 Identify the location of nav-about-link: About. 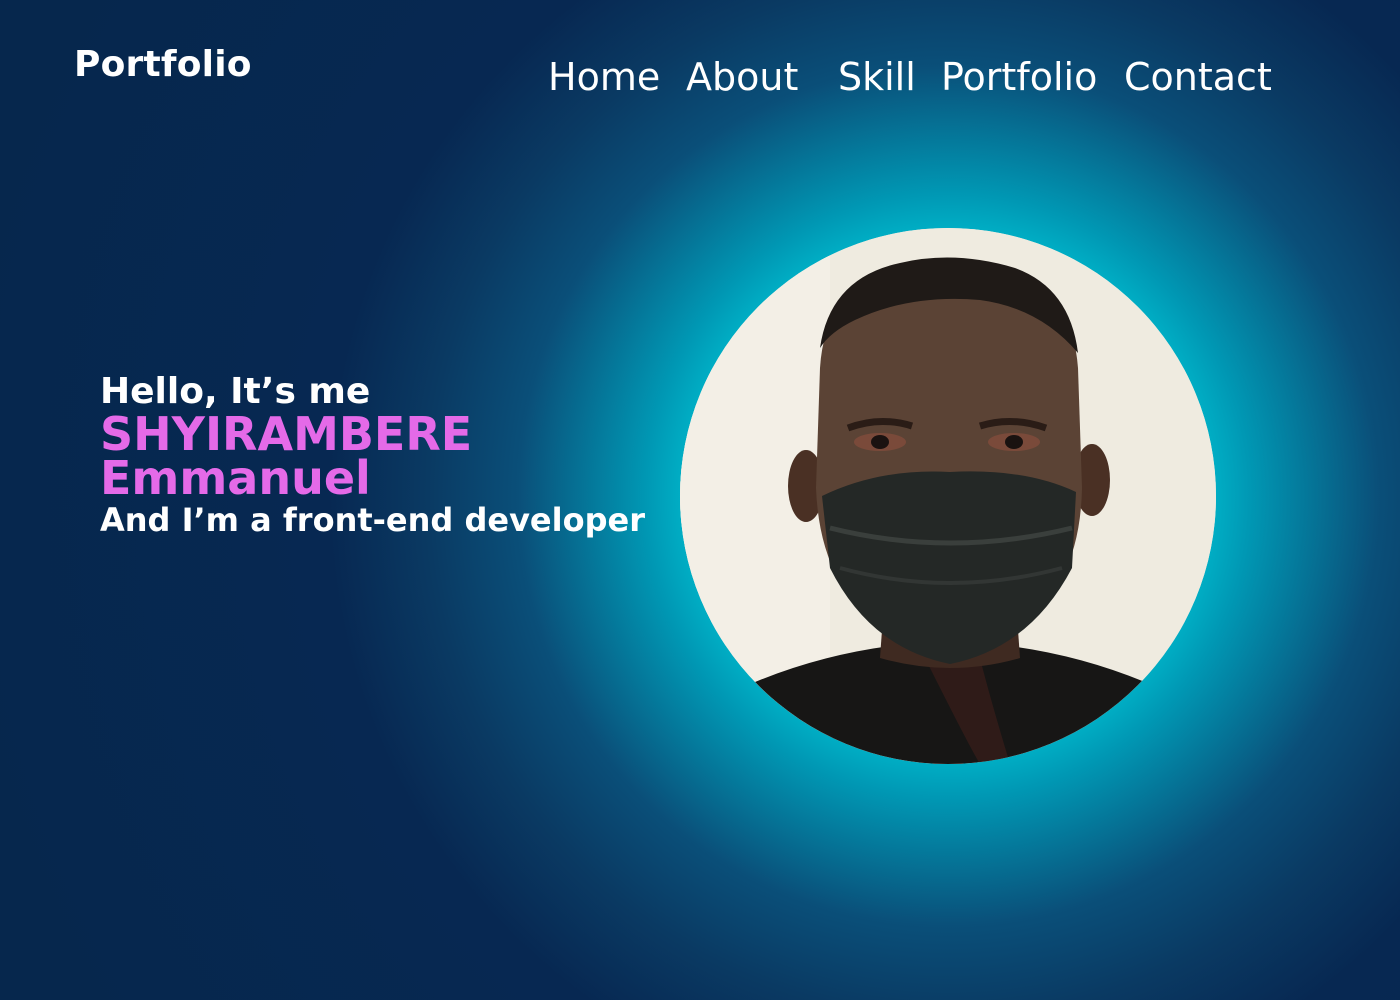
(742, 77).